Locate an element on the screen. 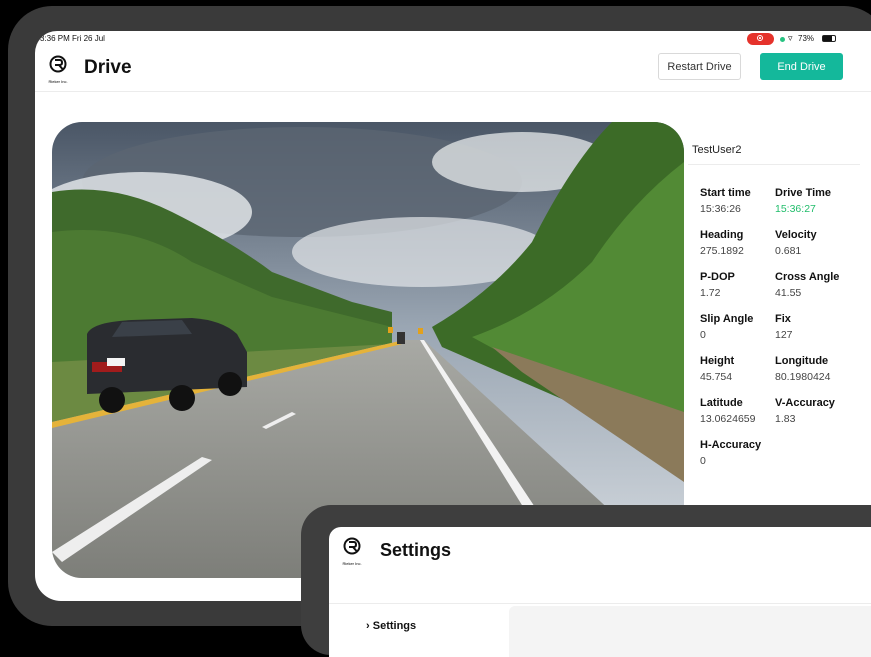 The height and width of the screenshot is (657, 871). battery-percent: 73% is located at coordinates (806, 38).